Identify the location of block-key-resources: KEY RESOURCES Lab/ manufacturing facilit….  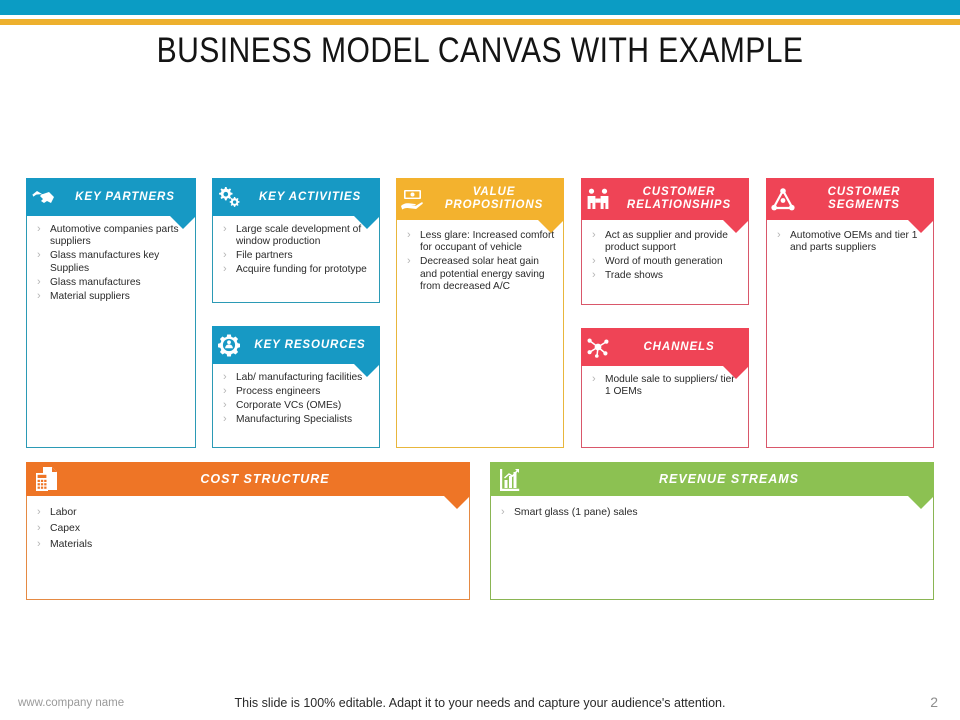
(296, 387).